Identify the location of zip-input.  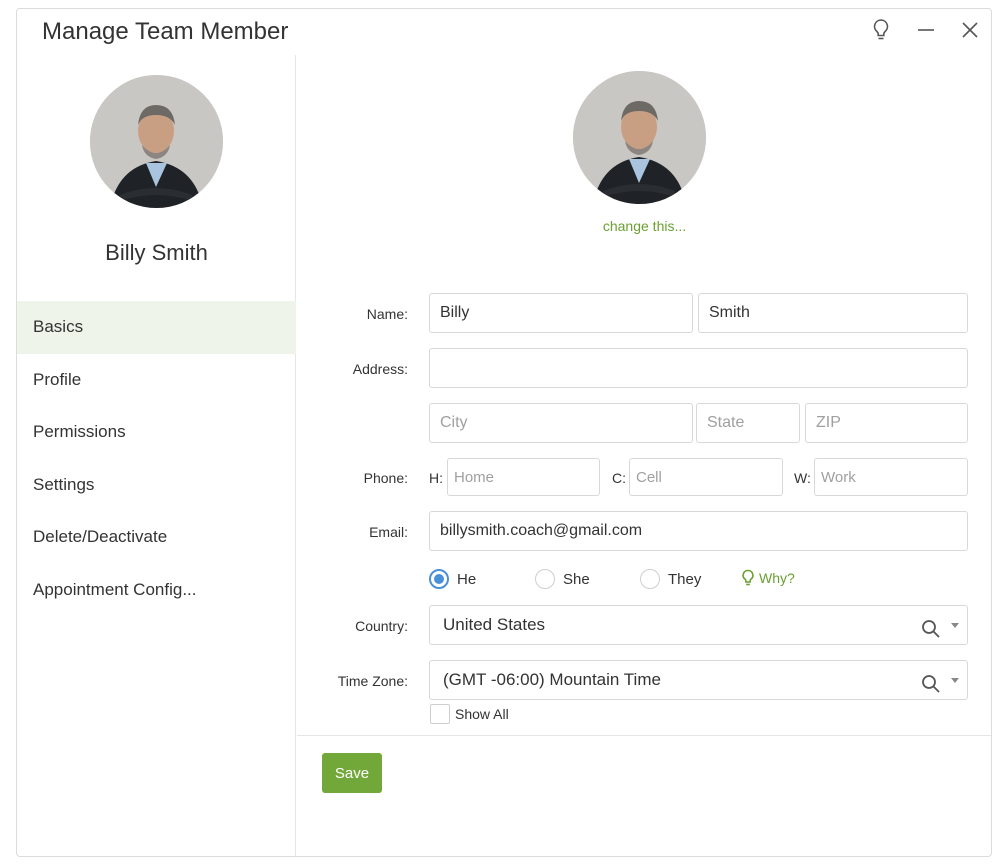
(886, 423).